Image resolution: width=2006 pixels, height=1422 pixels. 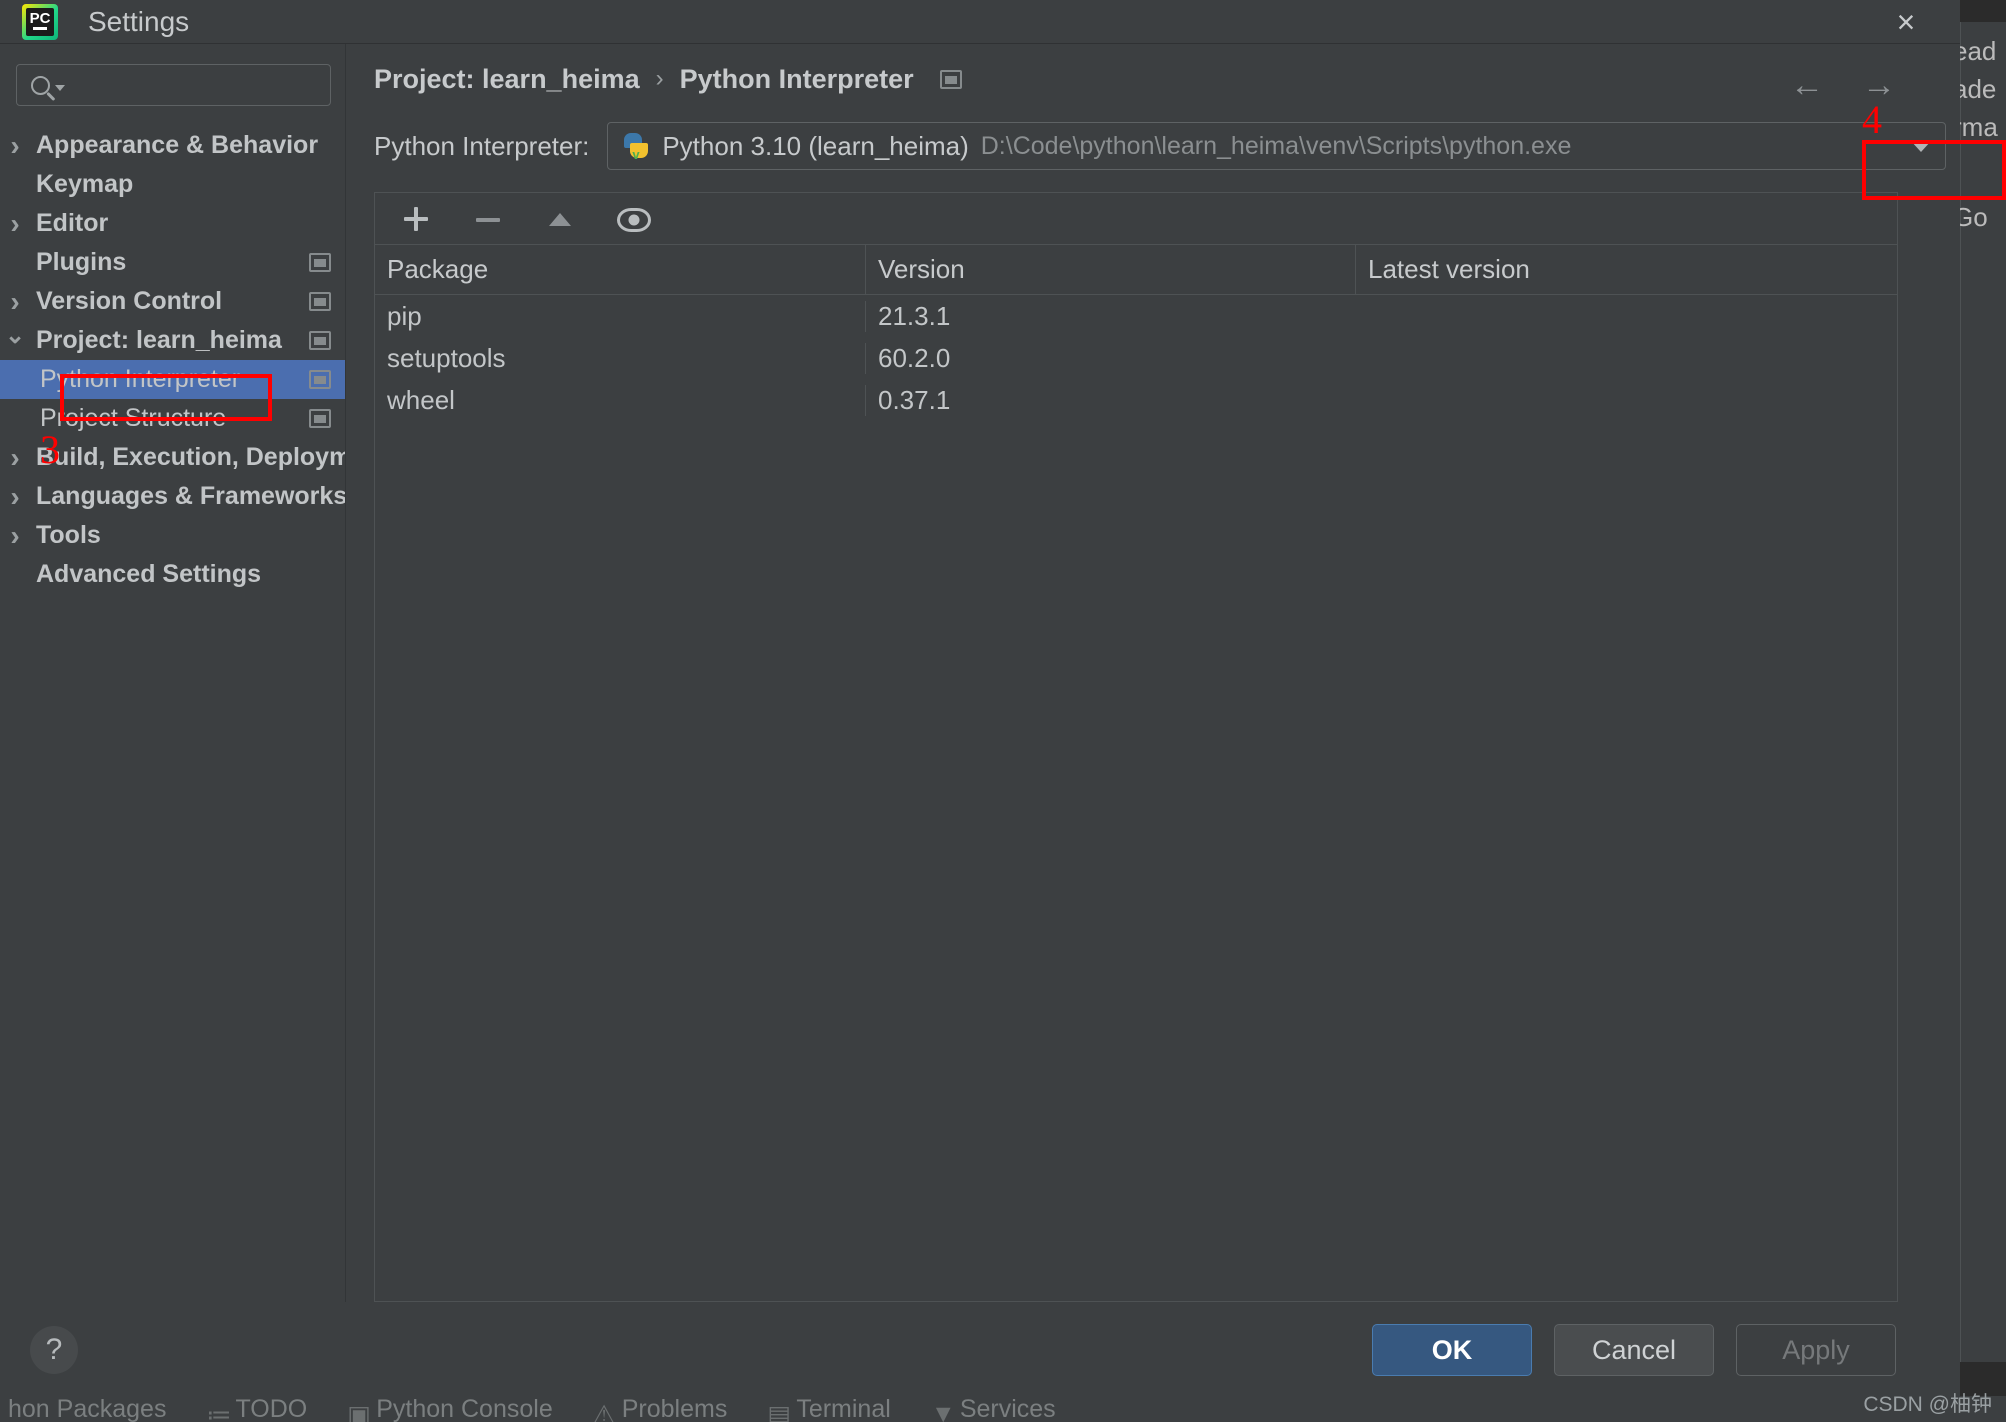 I want to click on pycharm-logo-text: PC, so click(x=40, y=18).